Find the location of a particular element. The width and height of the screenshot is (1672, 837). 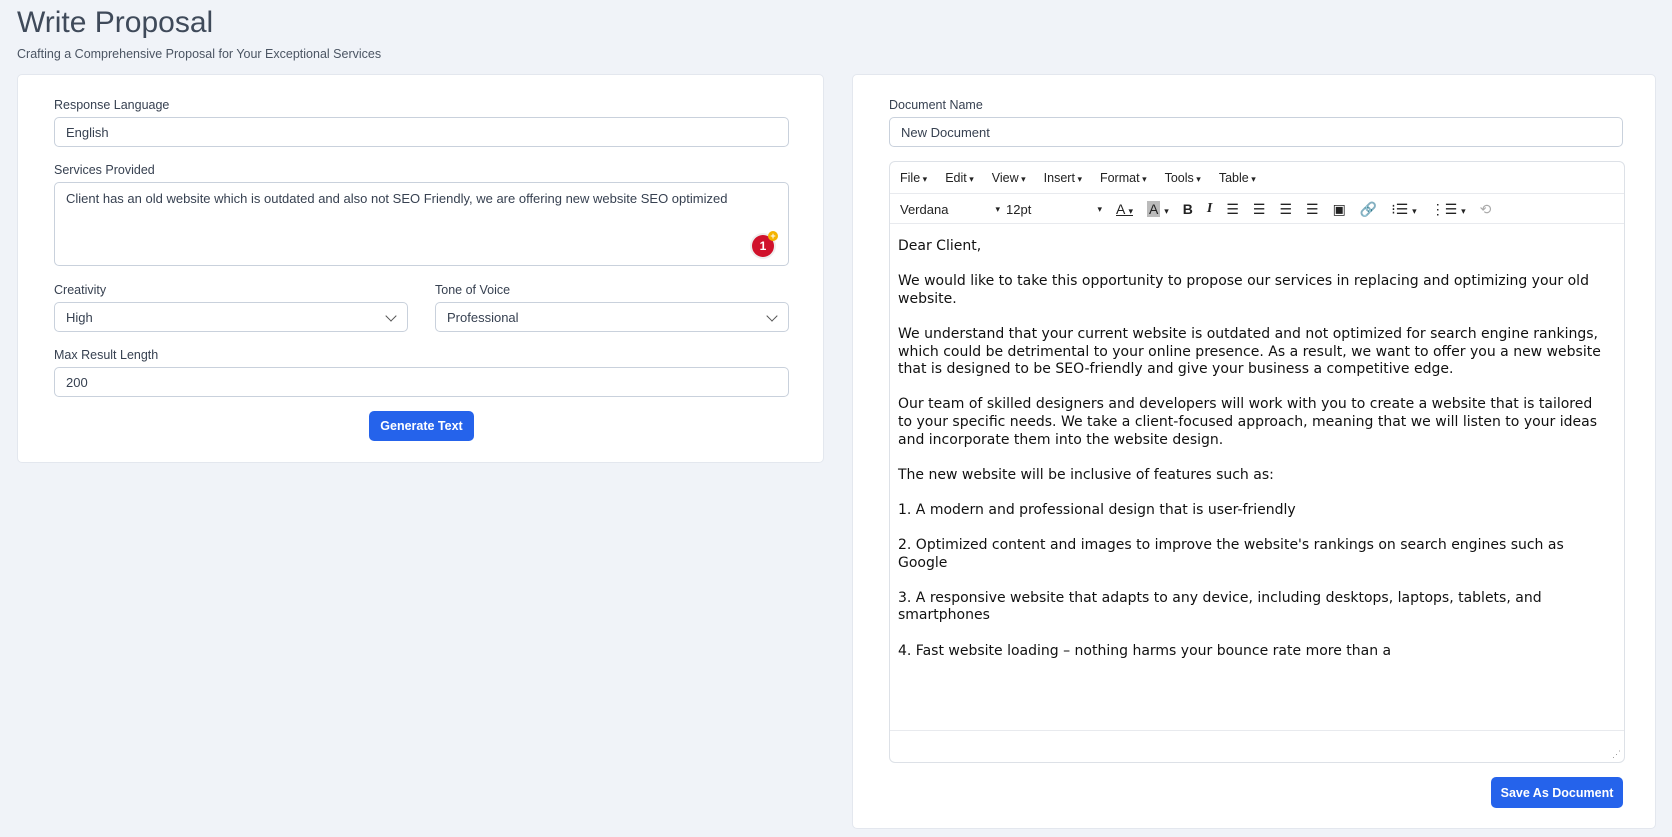

editor-statusbar: ⋰ is located at coordinates (1257, 746).